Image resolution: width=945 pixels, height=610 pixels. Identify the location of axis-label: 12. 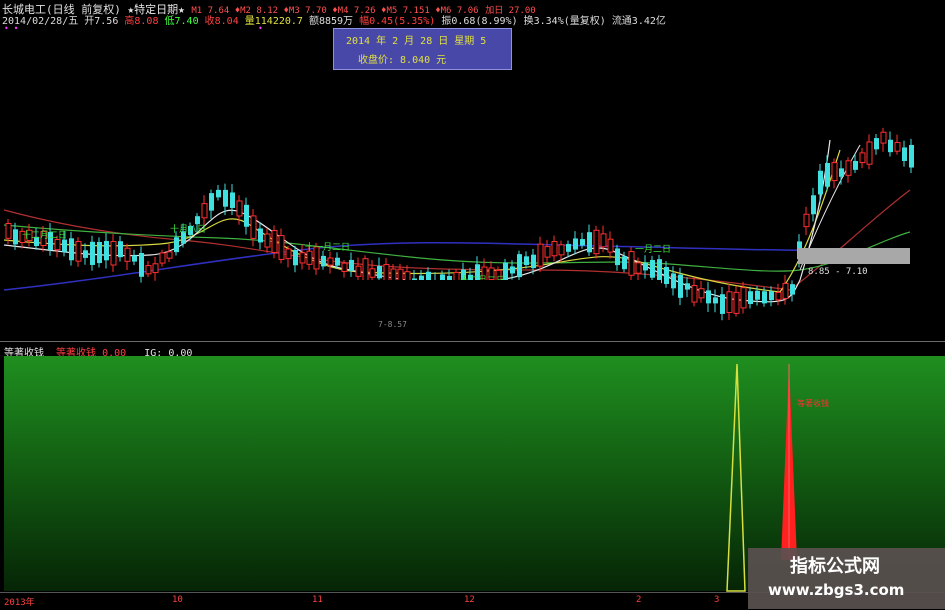
(469, 600).